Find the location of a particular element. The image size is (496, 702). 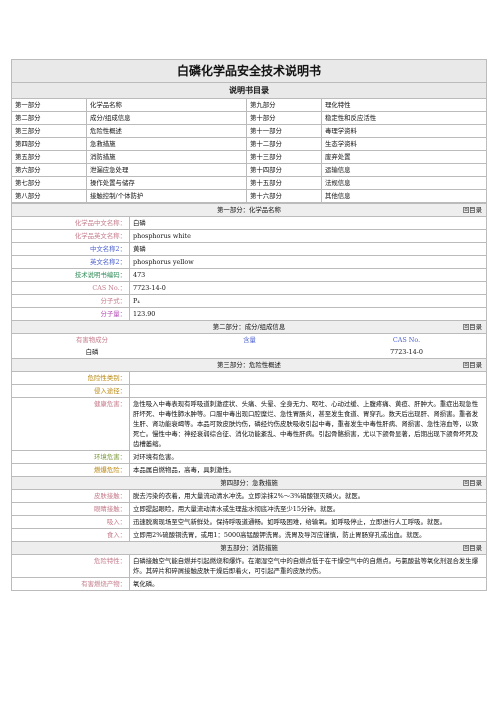

part1-row: CAS No.： 7723-14-0 is located at coordinates (249, 288).